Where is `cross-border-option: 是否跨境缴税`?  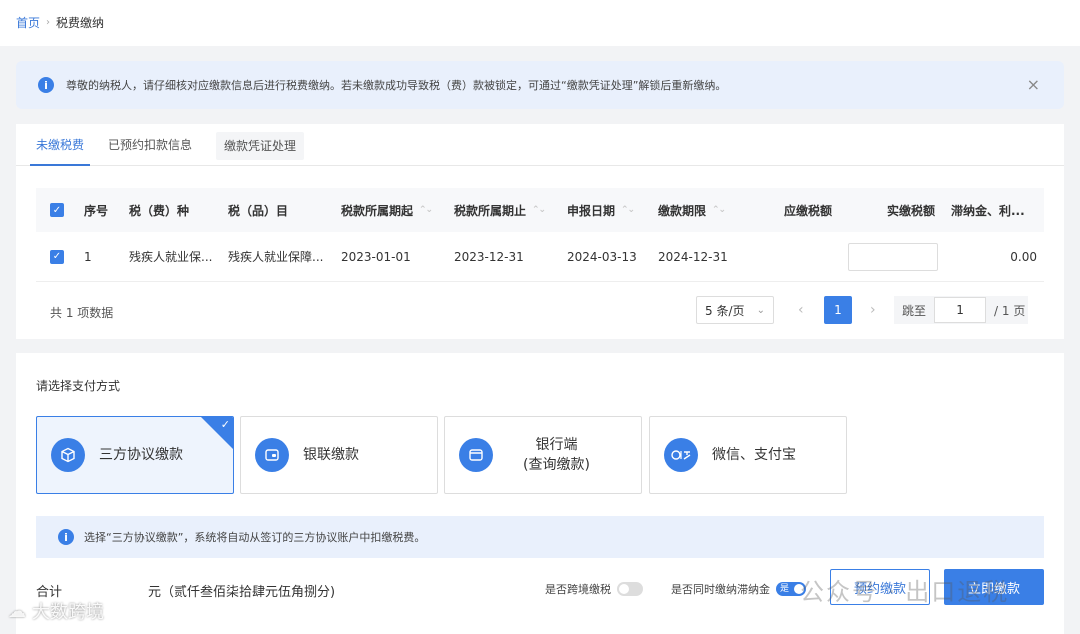
cross-border-option: 是否跨境缴税 is located at coordinates (594, 589).